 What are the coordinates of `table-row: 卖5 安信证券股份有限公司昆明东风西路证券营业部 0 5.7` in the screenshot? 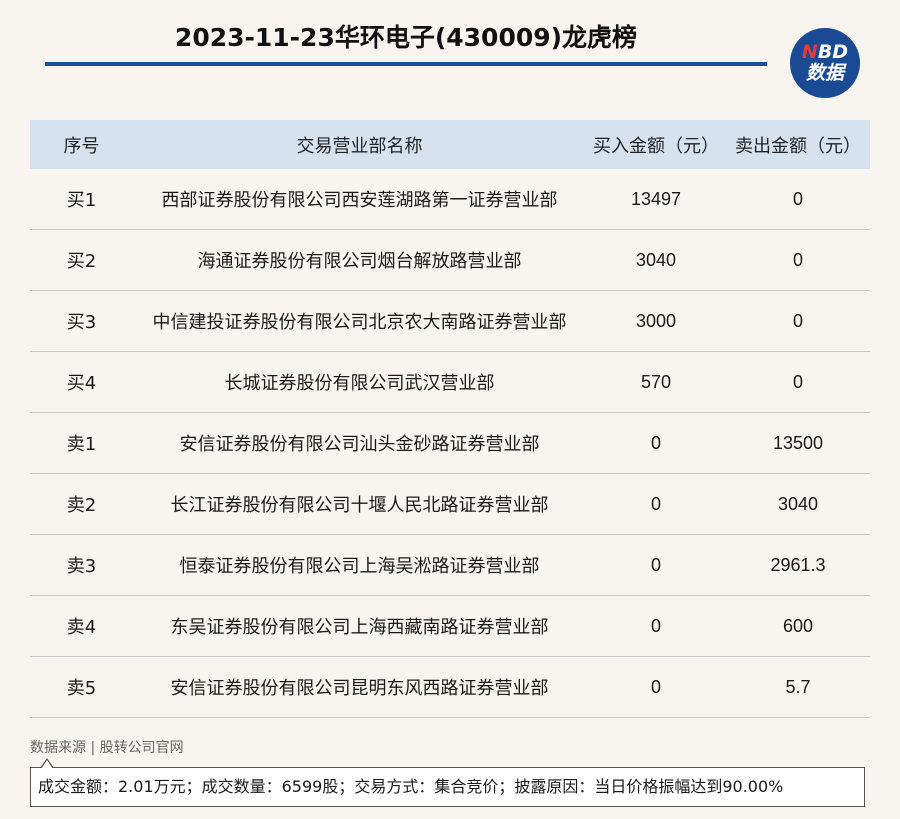 It's located at (450, 687).